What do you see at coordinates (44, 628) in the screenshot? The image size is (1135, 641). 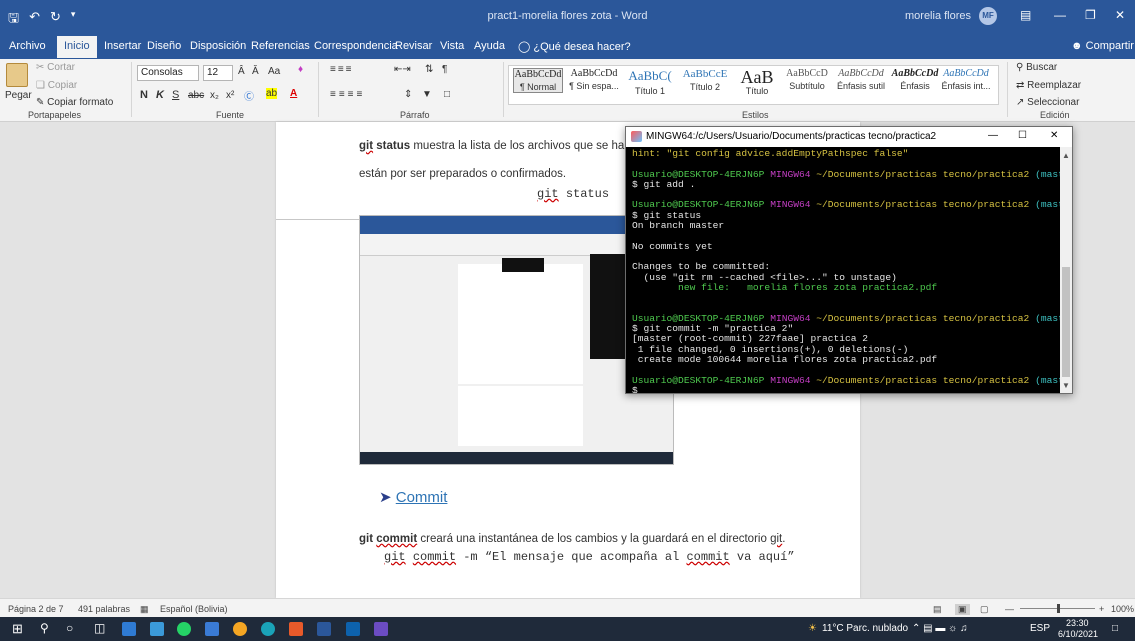 I see `search-icon: ⚲` at bounding box center [44, 628].